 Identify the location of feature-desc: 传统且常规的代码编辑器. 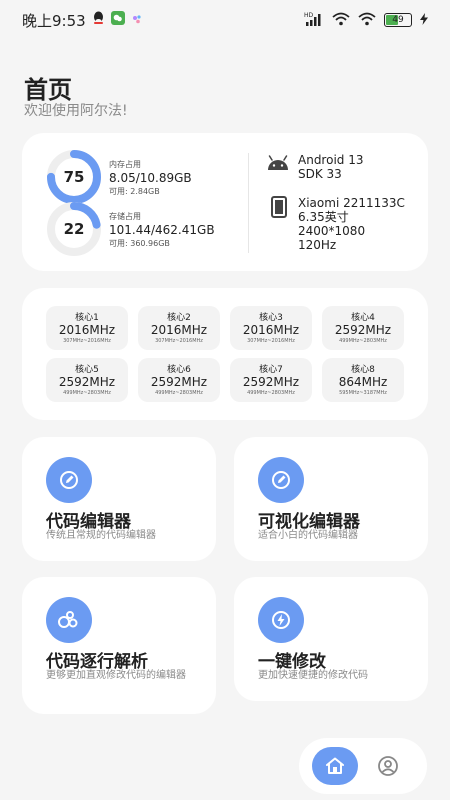
(101, 535).